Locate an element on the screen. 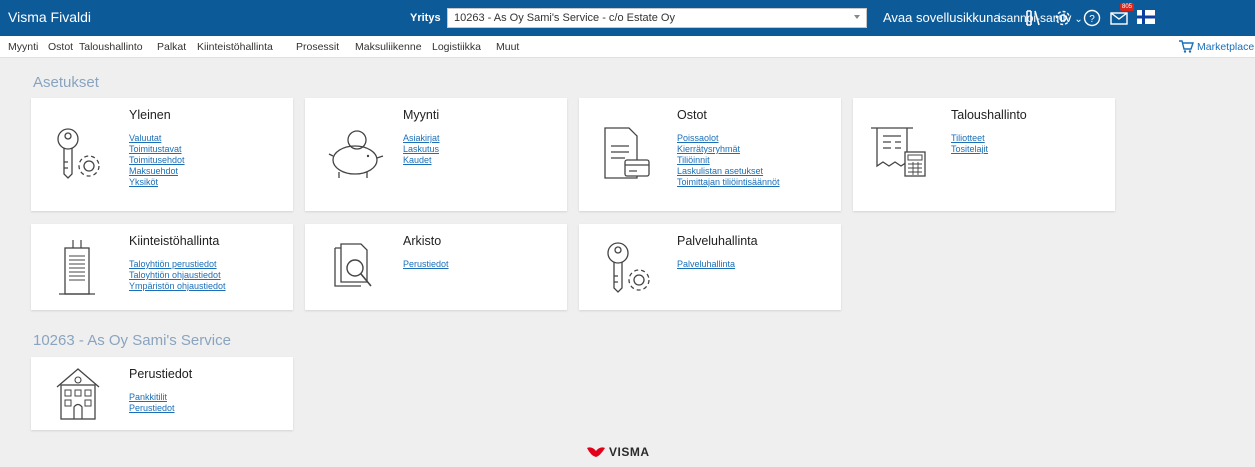 The width and height of the screenshot is (1255, 467). link-palveluhallinta: Palveluhallinta is located at coordinates (706, 264).